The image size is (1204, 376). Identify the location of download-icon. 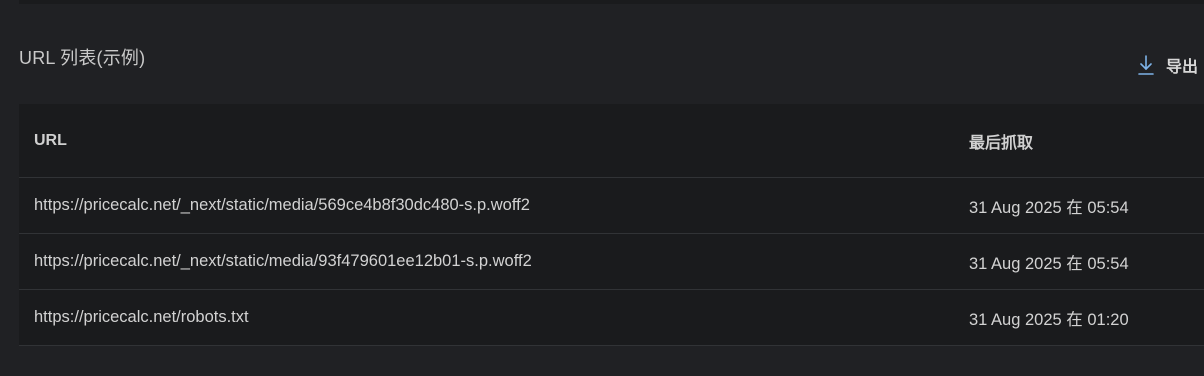
(1146, 65).